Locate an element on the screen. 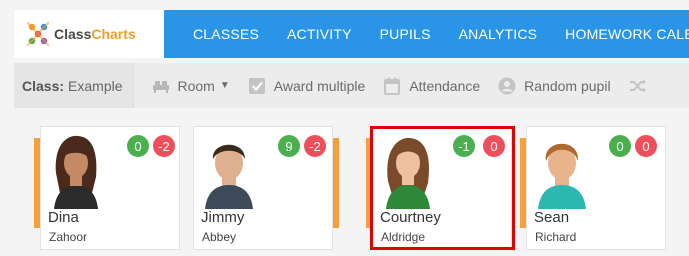  pupil-card-sean: 0 0 Sean Richard is located at coordinates (596, 188).